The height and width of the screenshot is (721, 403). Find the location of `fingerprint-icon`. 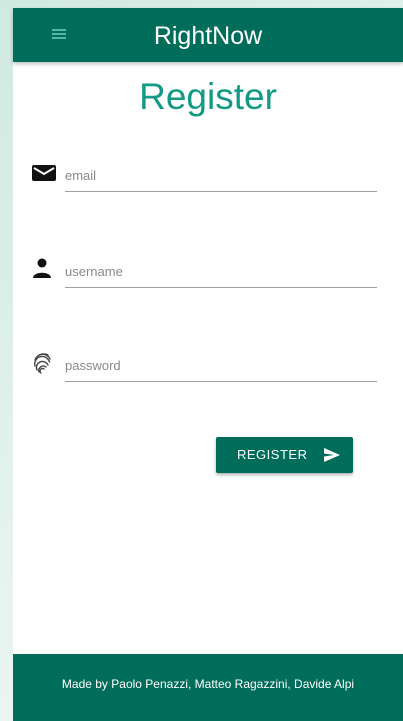

fingerprint-icon is located at coordinates (42, 363).